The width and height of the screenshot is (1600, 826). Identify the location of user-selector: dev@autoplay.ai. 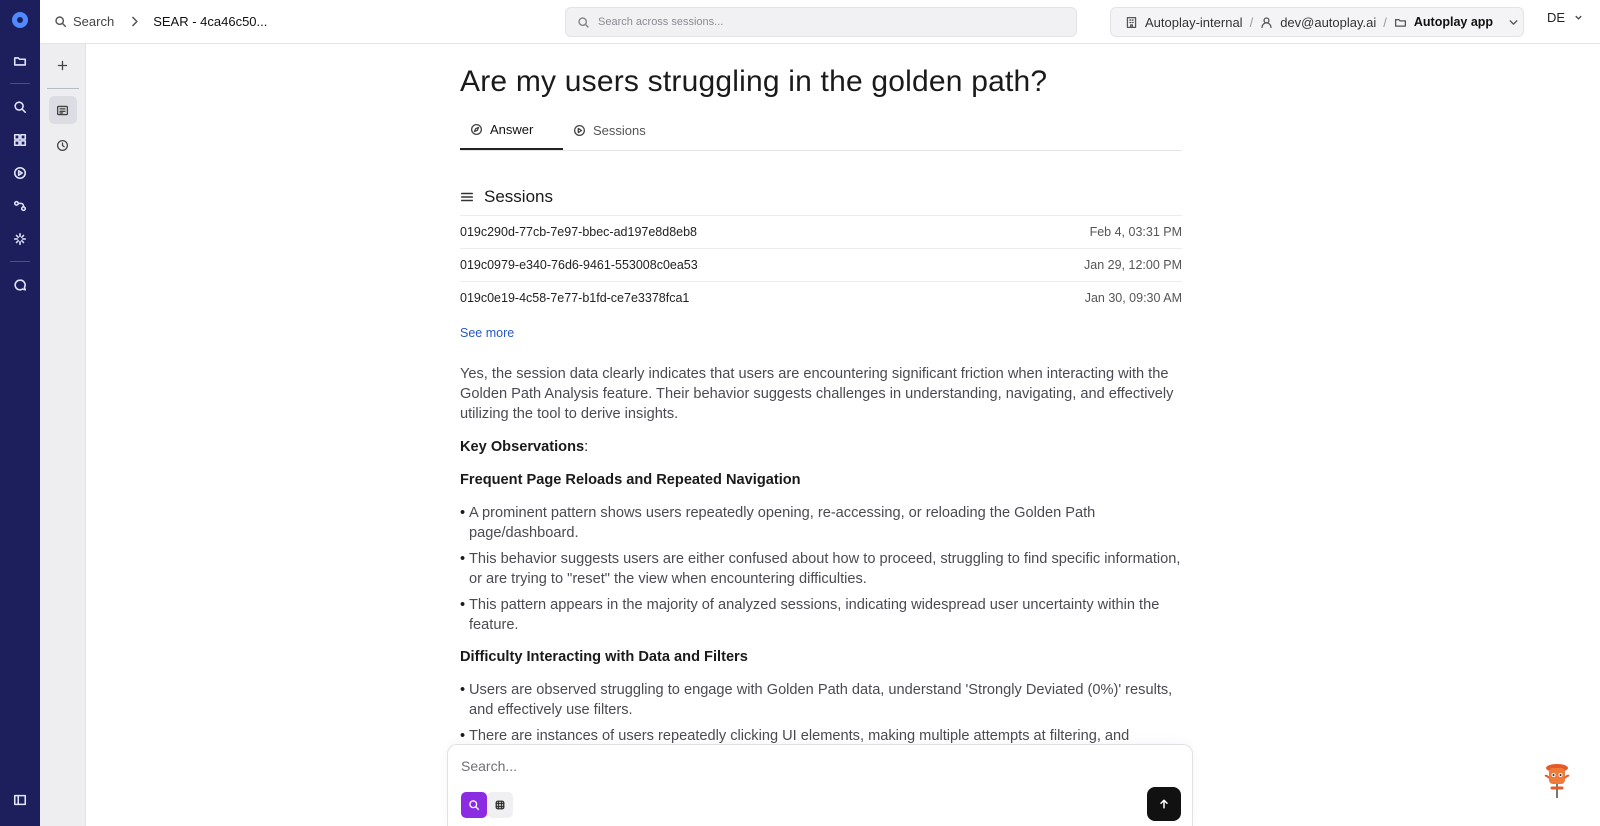
(1318, 22).